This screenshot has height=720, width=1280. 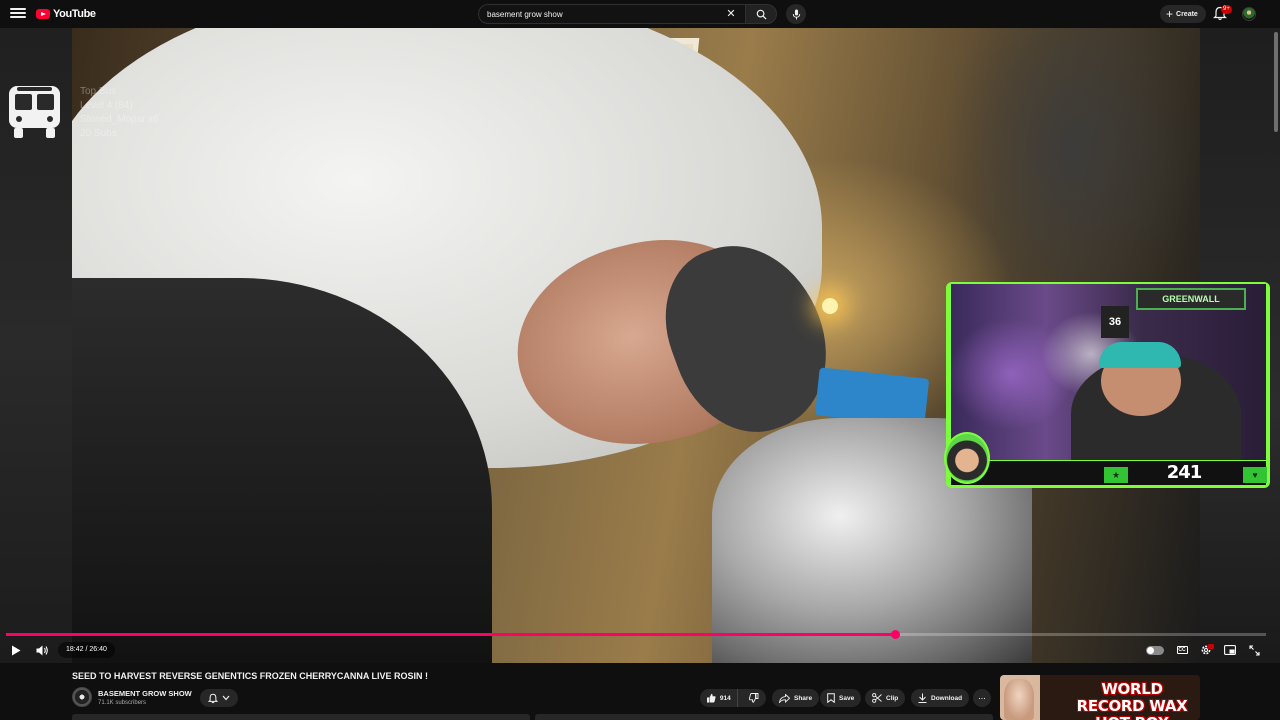 I want to click on total-time: 26:40, so click(x=98, y=649).